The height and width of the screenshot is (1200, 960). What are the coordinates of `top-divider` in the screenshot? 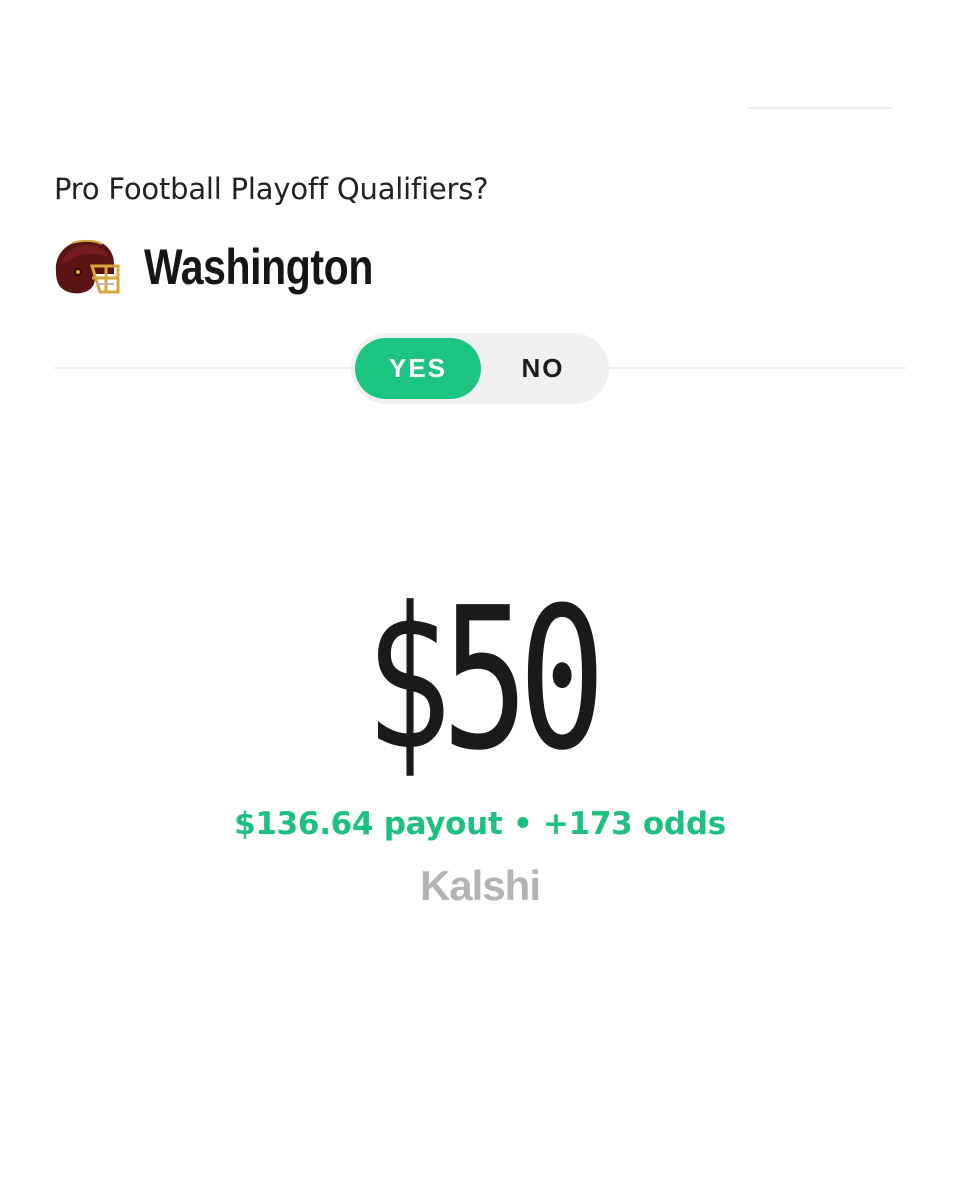 It's located at (820, 108).